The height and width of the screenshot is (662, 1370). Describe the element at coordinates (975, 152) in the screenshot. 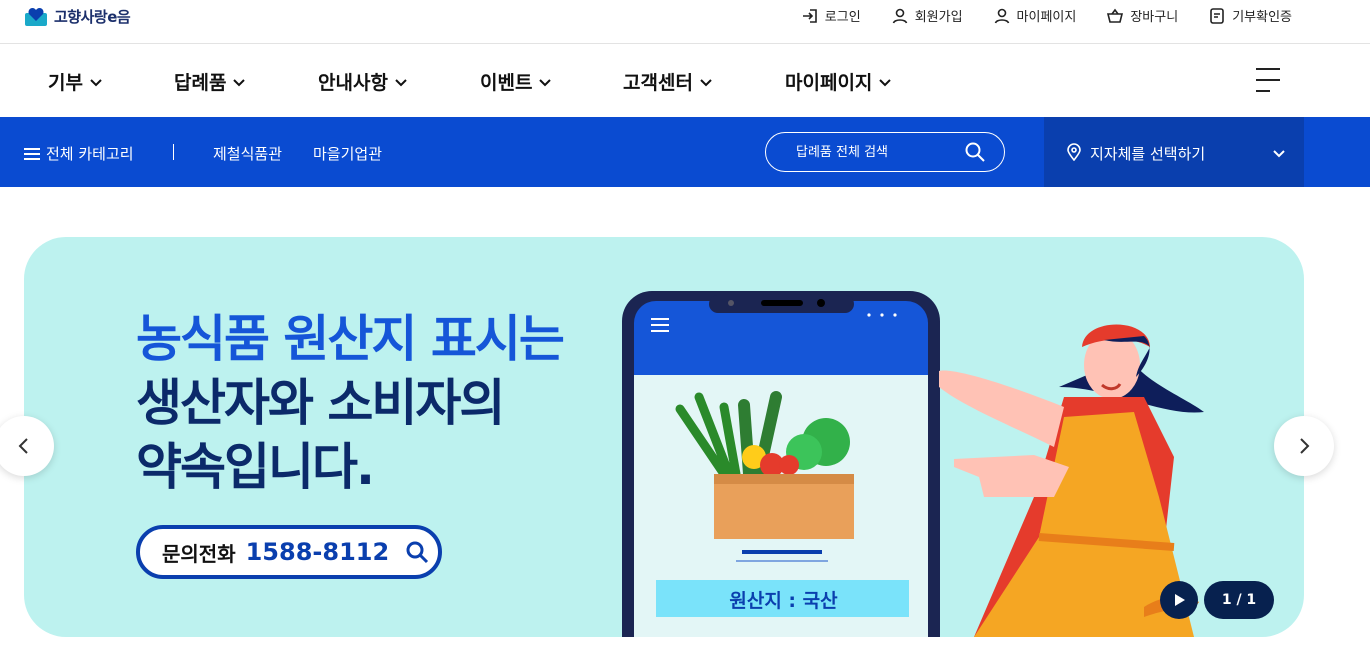

I see `search-icon` at that location.